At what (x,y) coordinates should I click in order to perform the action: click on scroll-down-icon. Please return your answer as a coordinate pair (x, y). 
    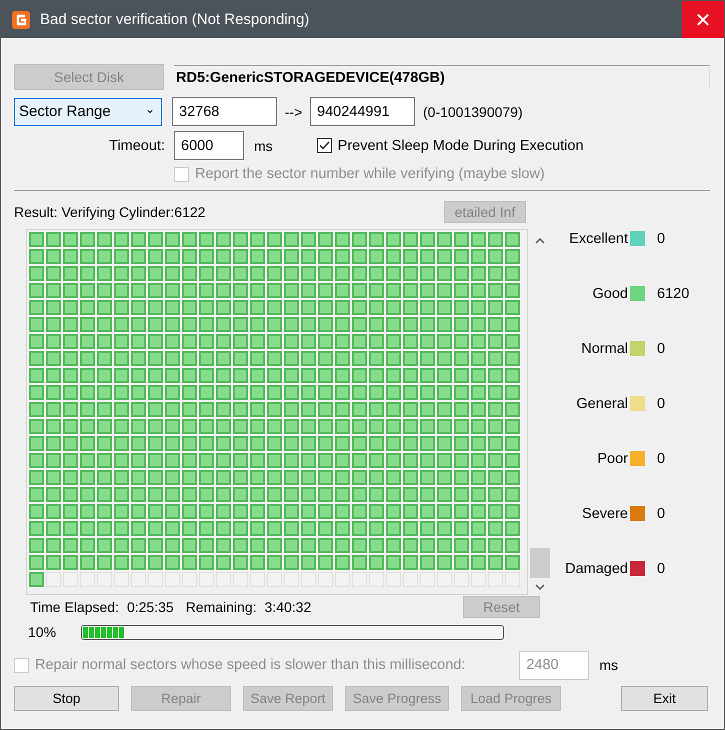
    Looking at the image, I should click on (540, 587).